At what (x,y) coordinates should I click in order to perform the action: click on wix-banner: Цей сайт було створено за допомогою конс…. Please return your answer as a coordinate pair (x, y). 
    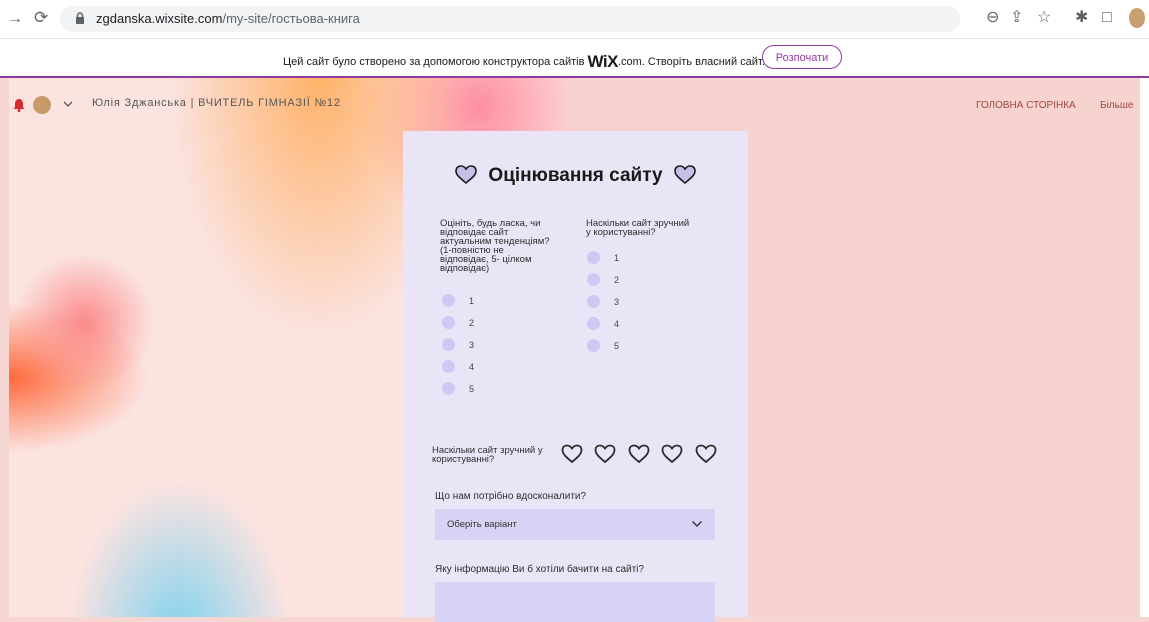
    Looking at the image, I should click on (574, 58).